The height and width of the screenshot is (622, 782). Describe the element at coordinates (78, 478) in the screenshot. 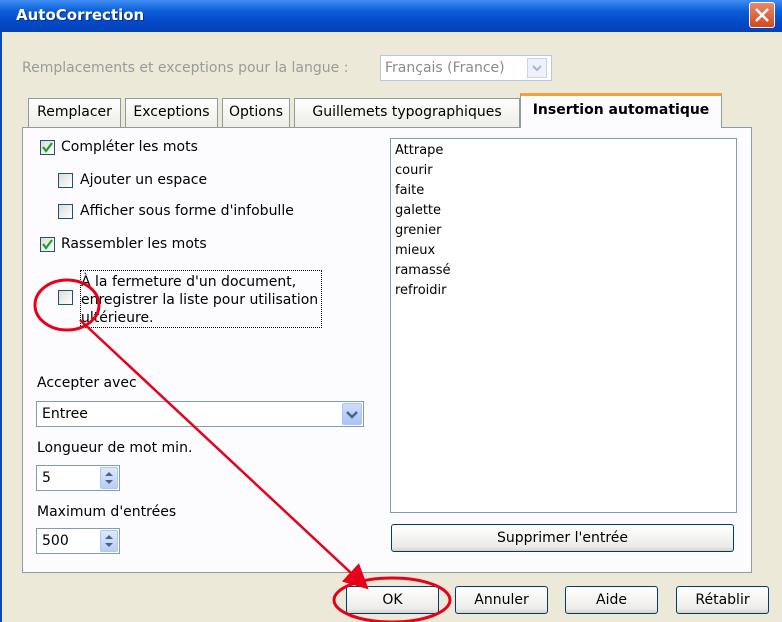

I see `min-length-spinner: 5` at that location.